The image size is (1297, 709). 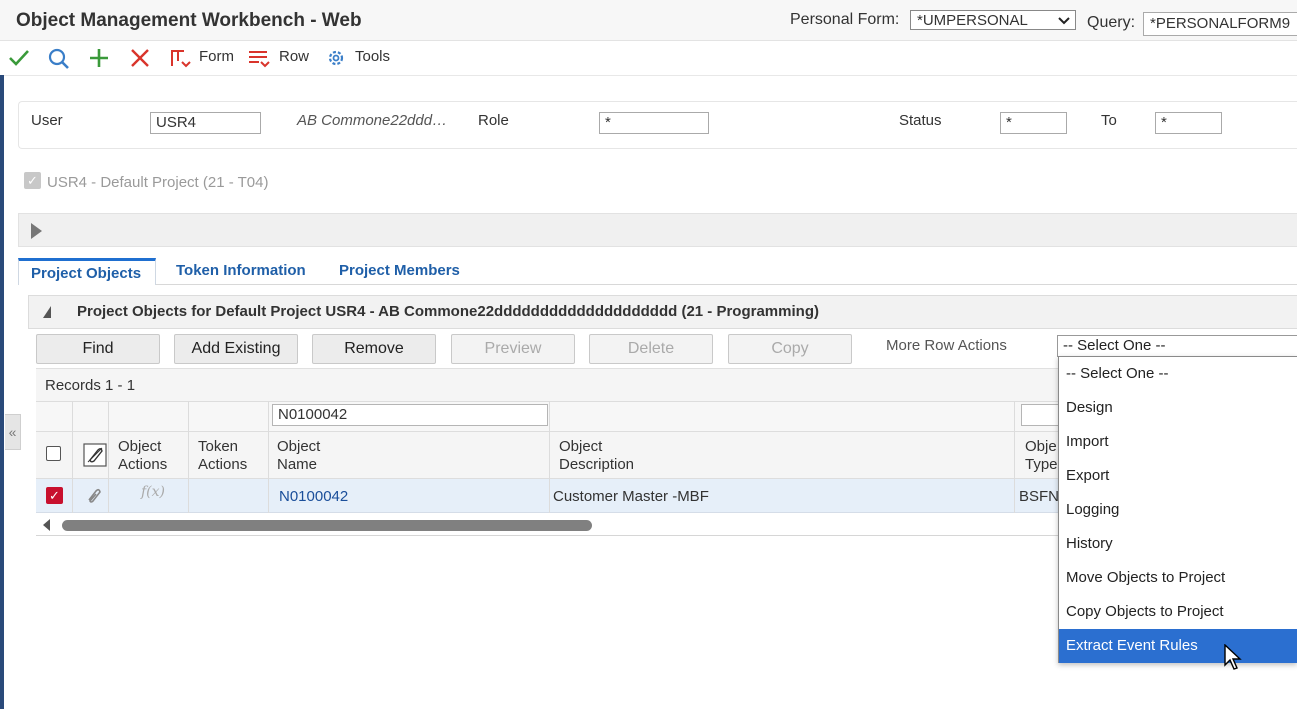 I want to click on more-row-actions-label: More Row Actions, so click(x=946, y=345).